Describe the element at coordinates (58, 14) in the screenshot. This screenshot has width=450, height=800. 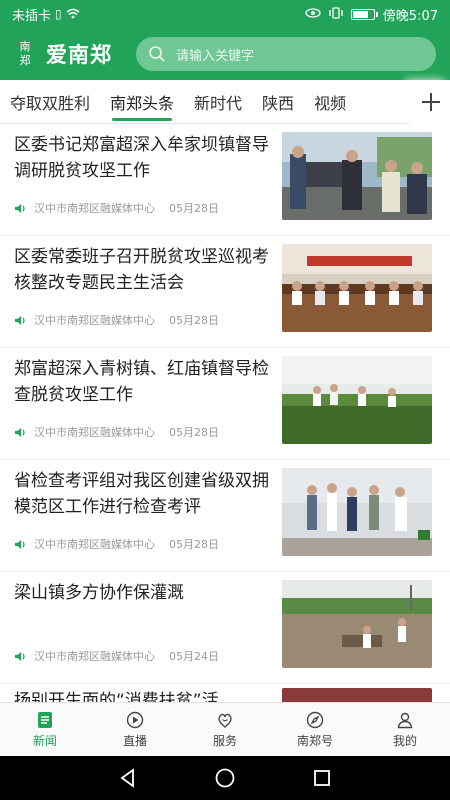
I see `sim-icon: ▯` at that location.